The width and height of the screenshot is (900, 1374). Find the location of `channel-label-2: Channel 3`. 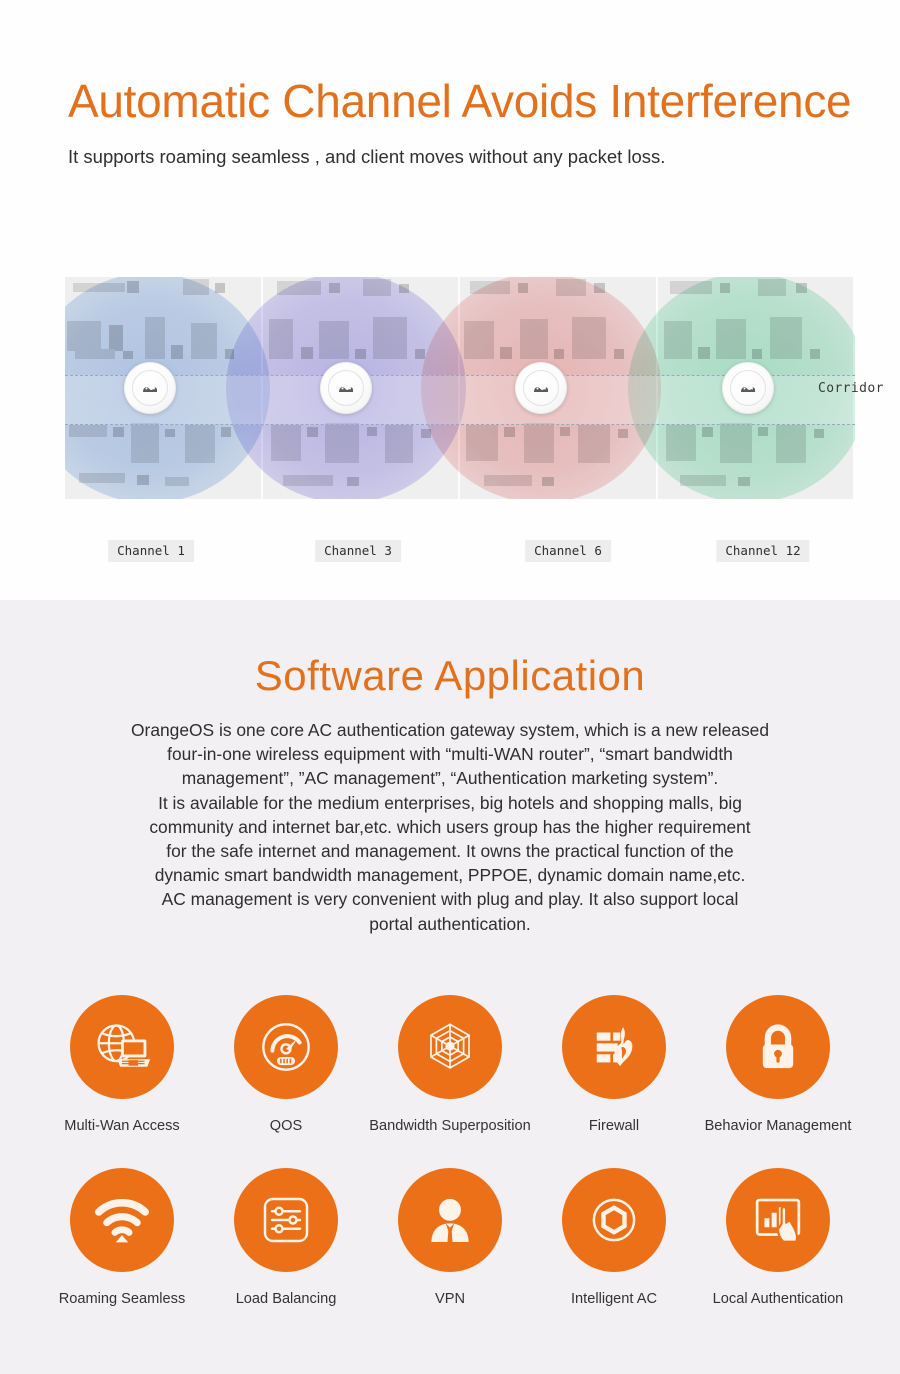

channel-label-2: Channel 3 is located at coordinates (358, 551).